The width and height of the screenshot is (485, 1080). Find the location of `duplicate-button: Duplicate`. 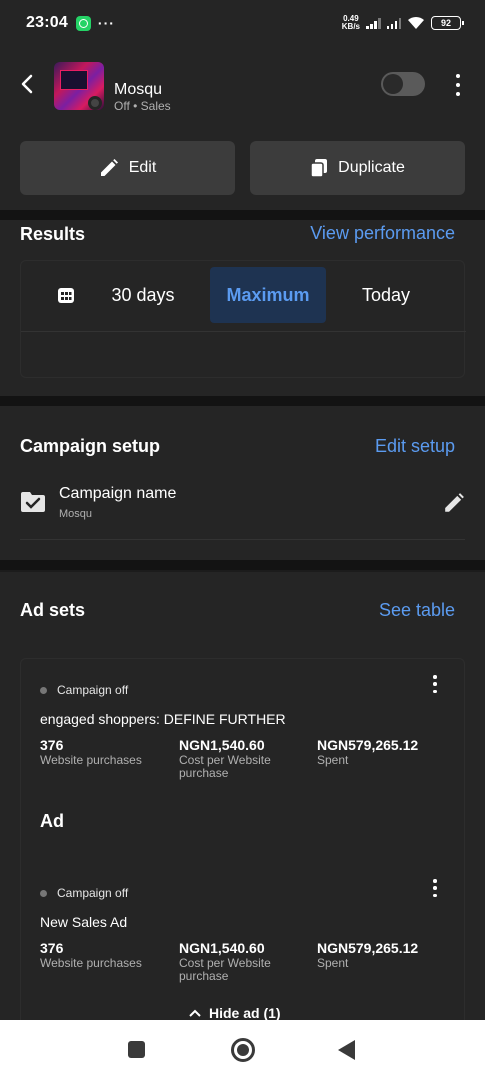

duplicate-button: Duplicate is located at coordinates (357, 168).